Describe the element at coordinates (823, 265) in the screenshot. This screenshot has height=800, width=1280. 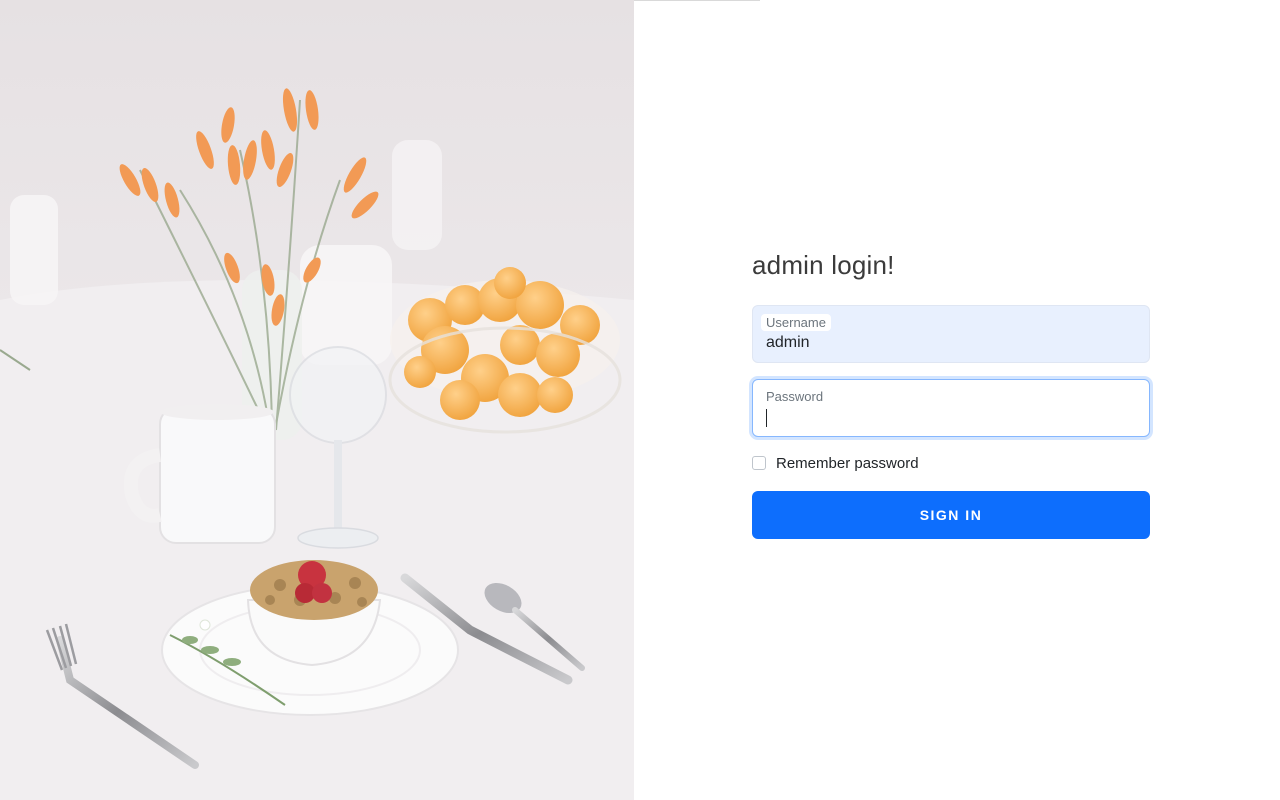
I see `page-title: admin login!` at that location.